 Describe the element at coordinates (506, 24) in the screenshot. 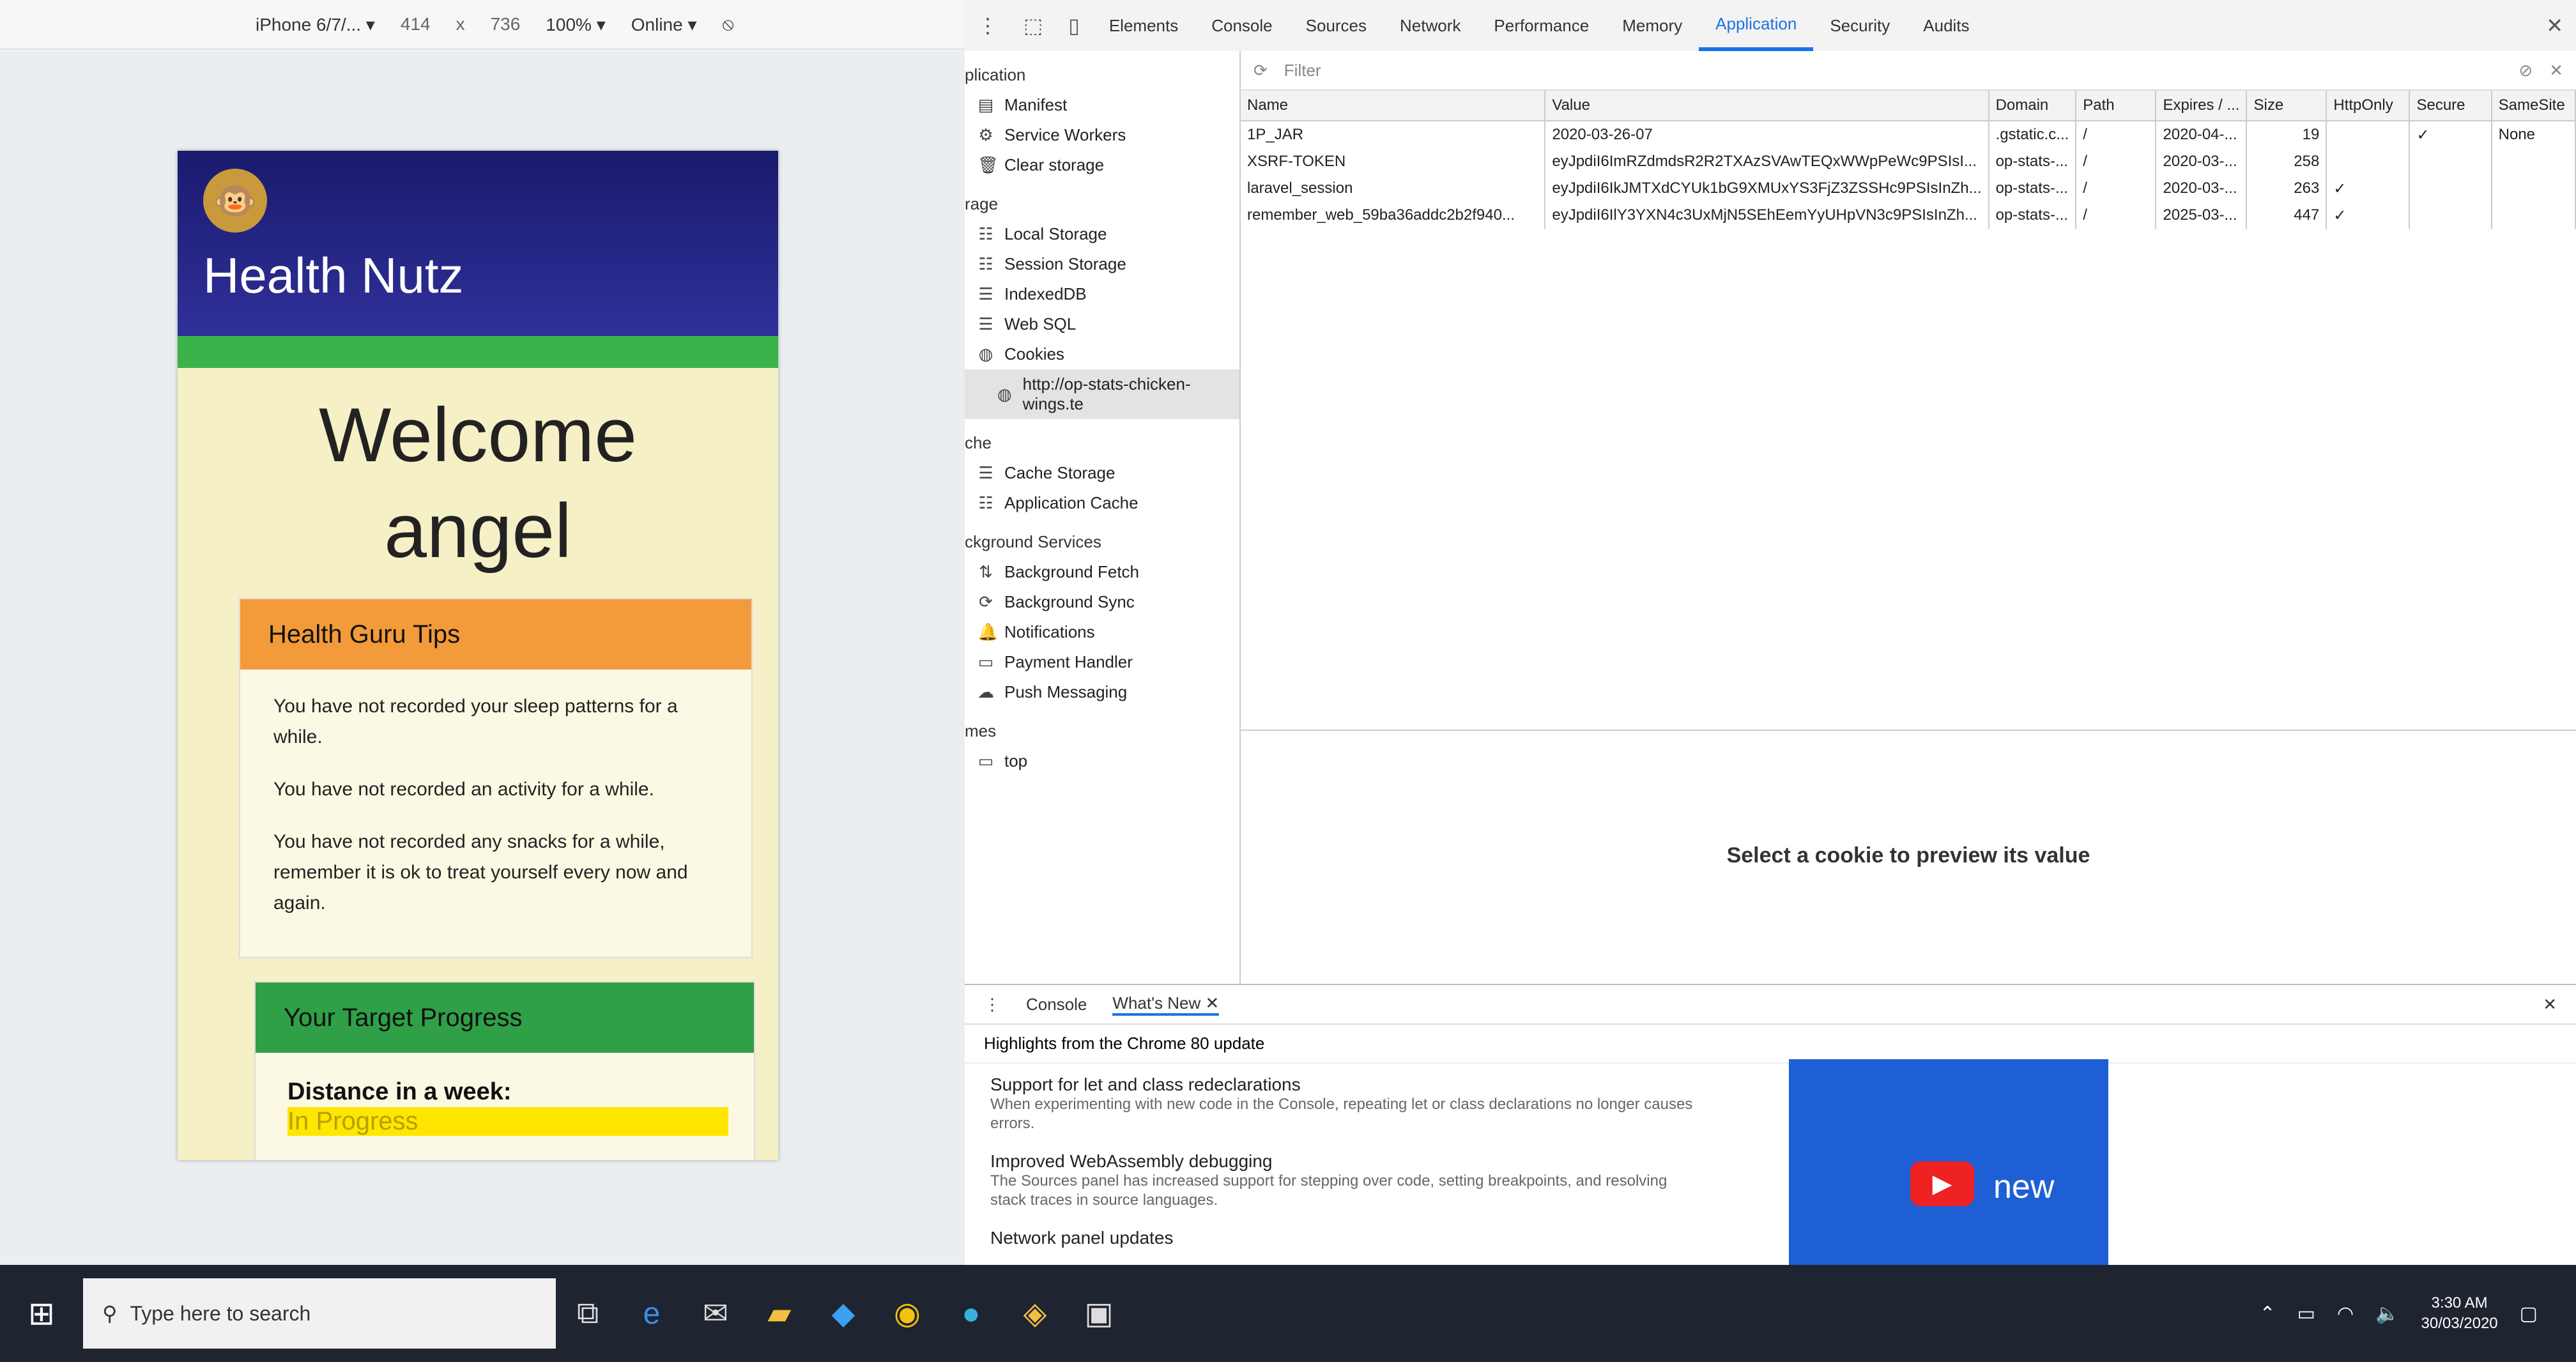

I see `height-input: 736` at that location.